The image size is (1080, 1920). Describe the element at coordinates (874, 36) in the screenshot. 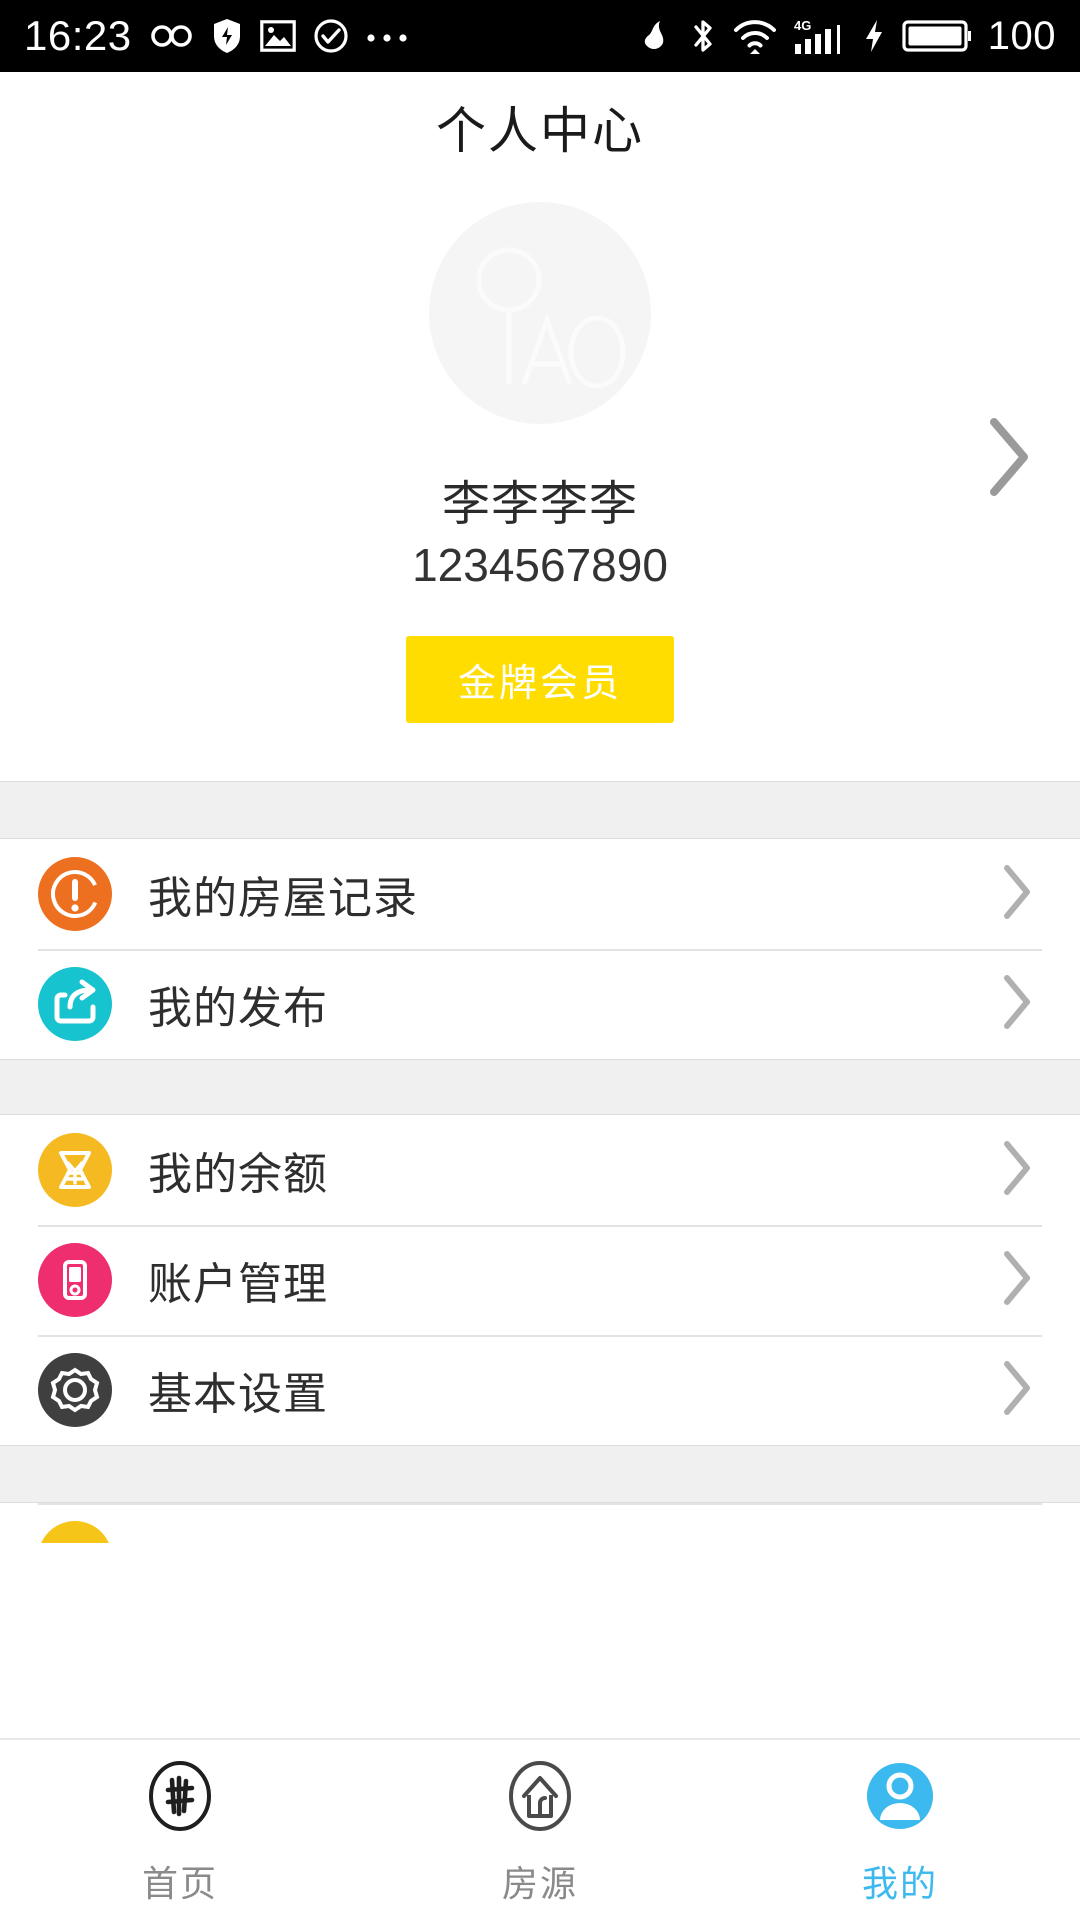

I see `charging-bolt-icon` at that location.